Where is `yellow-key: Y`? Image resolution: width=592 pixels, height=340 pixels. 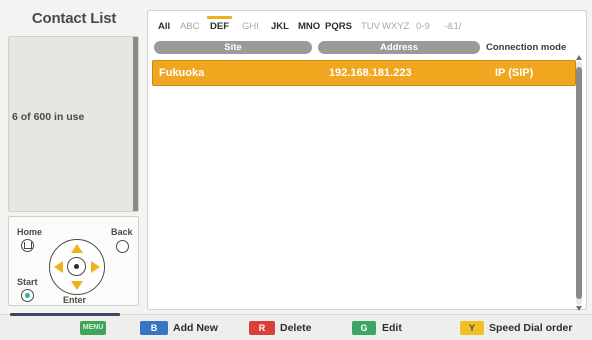 yellow-key: Y is located at coordinates (472, 328).